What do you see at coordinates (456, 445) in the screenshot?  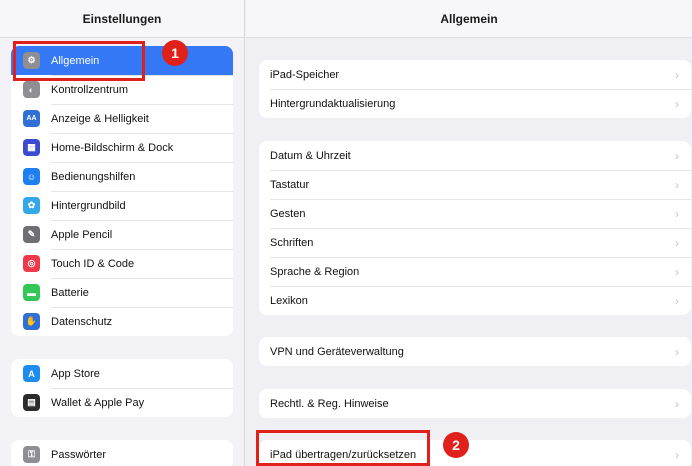 I see `step-2-badge: 2` at bounding box center [456, 445].